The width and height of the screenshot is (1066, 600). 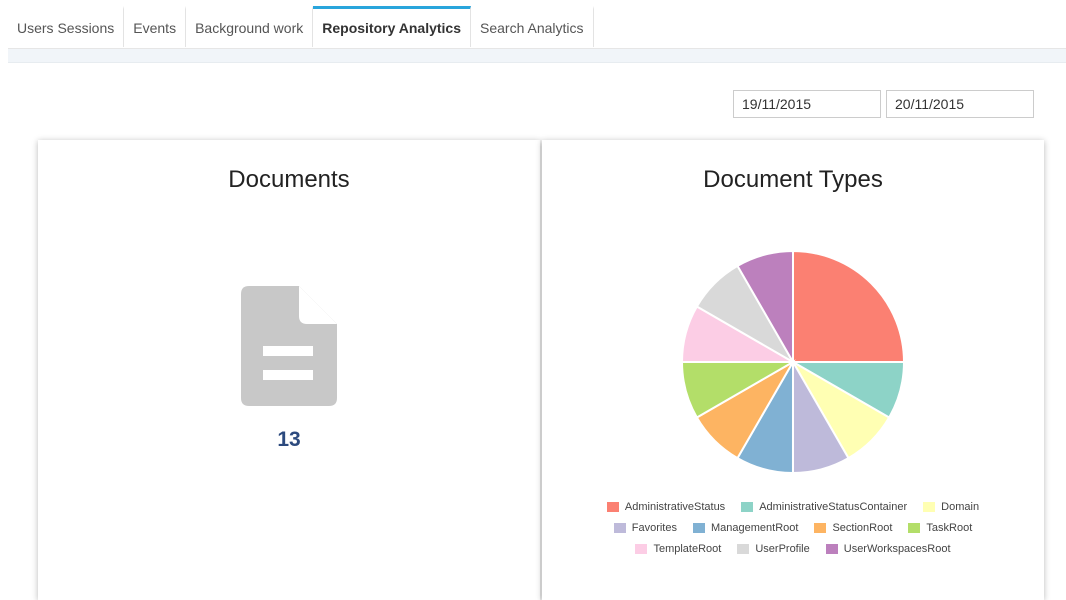 I want to click on legend-item: TaskRoot, so click(x=940, y=528).